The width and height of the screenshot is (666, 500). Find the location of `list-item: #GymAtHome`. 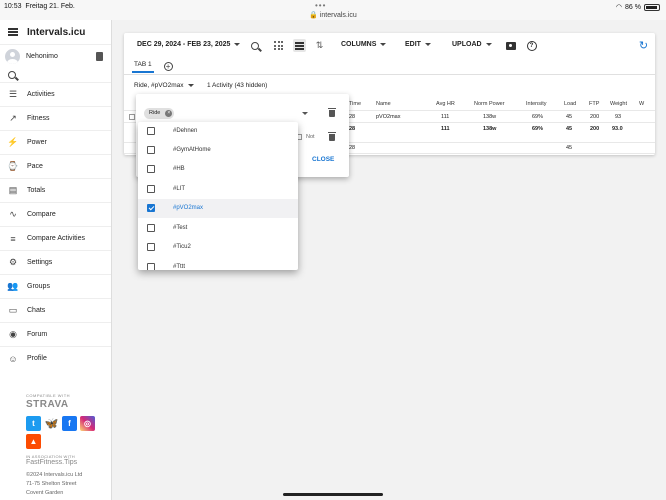

list-item: #GymAtHome is located at coordinates (218, 150).